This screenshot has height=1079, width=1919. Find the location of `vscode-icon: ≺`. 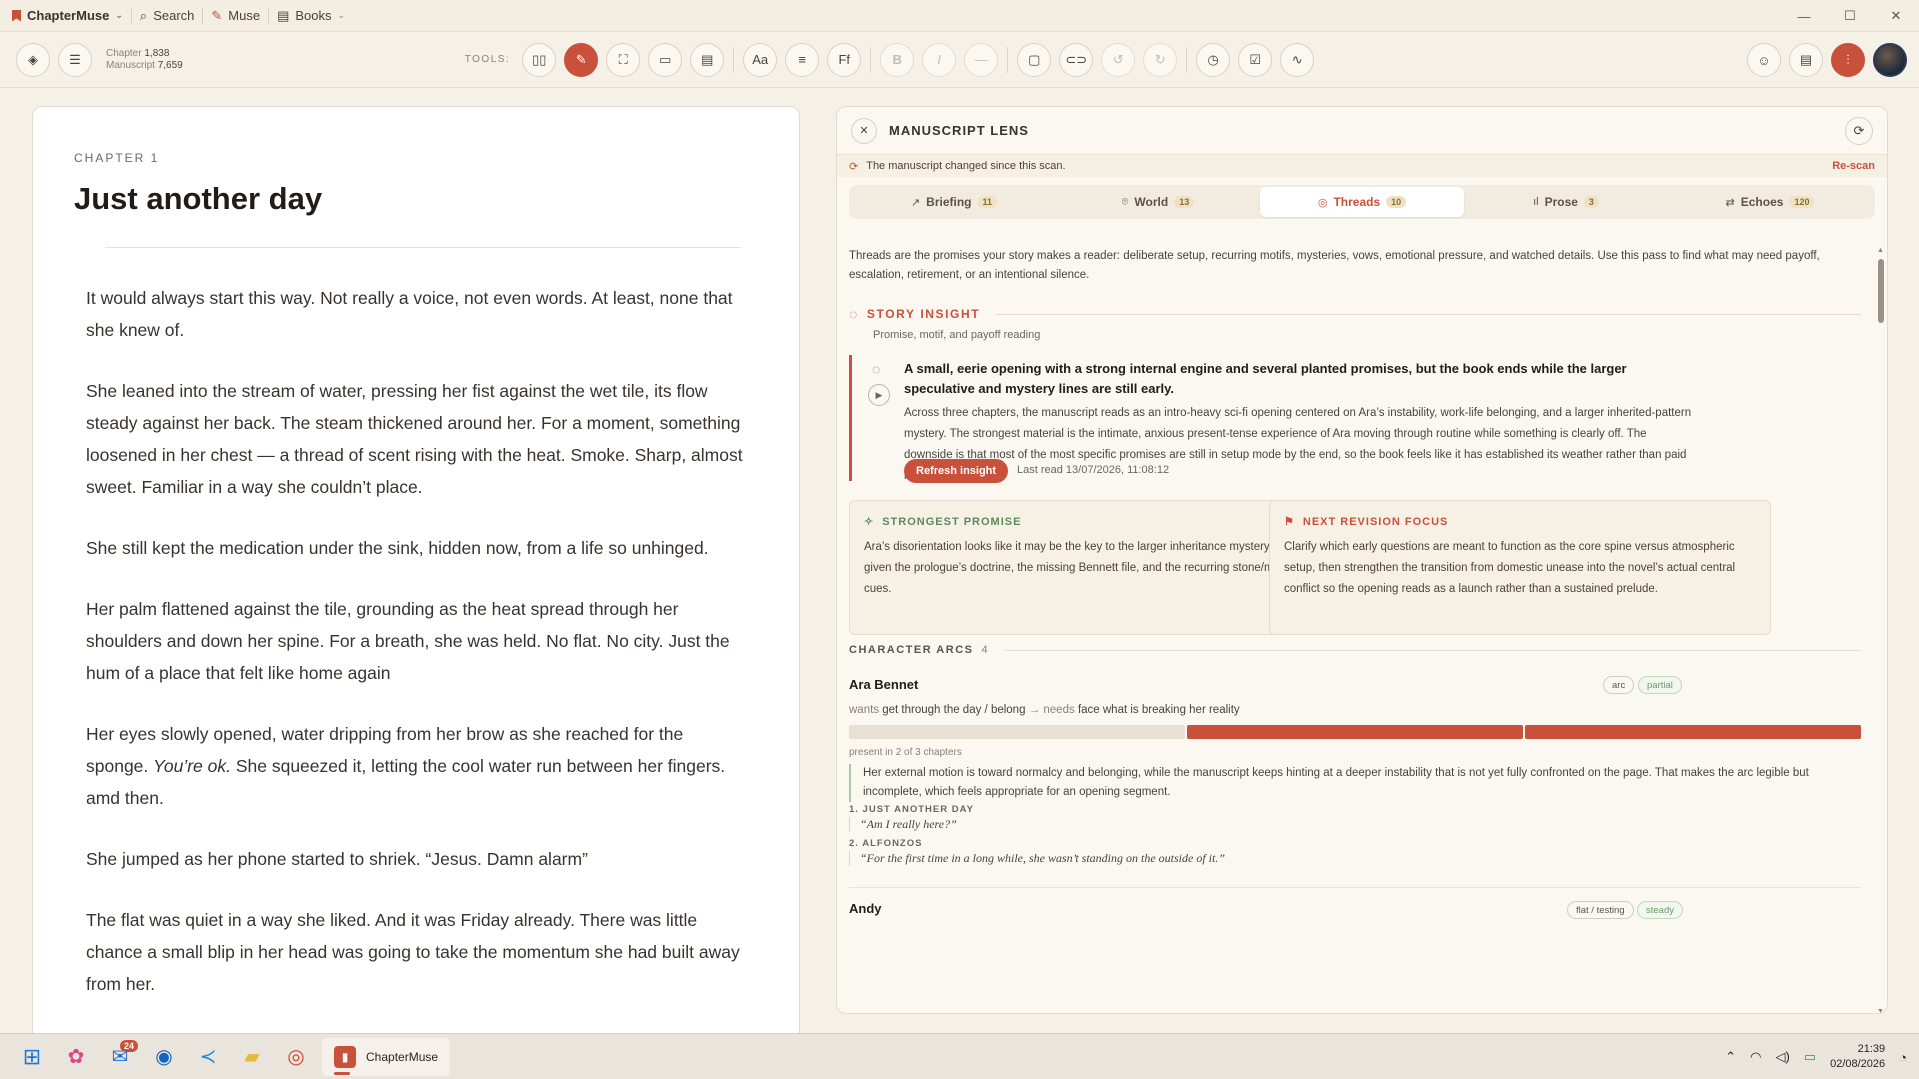

vscode-icon: ≺ is located at coordinates (208, 1056).